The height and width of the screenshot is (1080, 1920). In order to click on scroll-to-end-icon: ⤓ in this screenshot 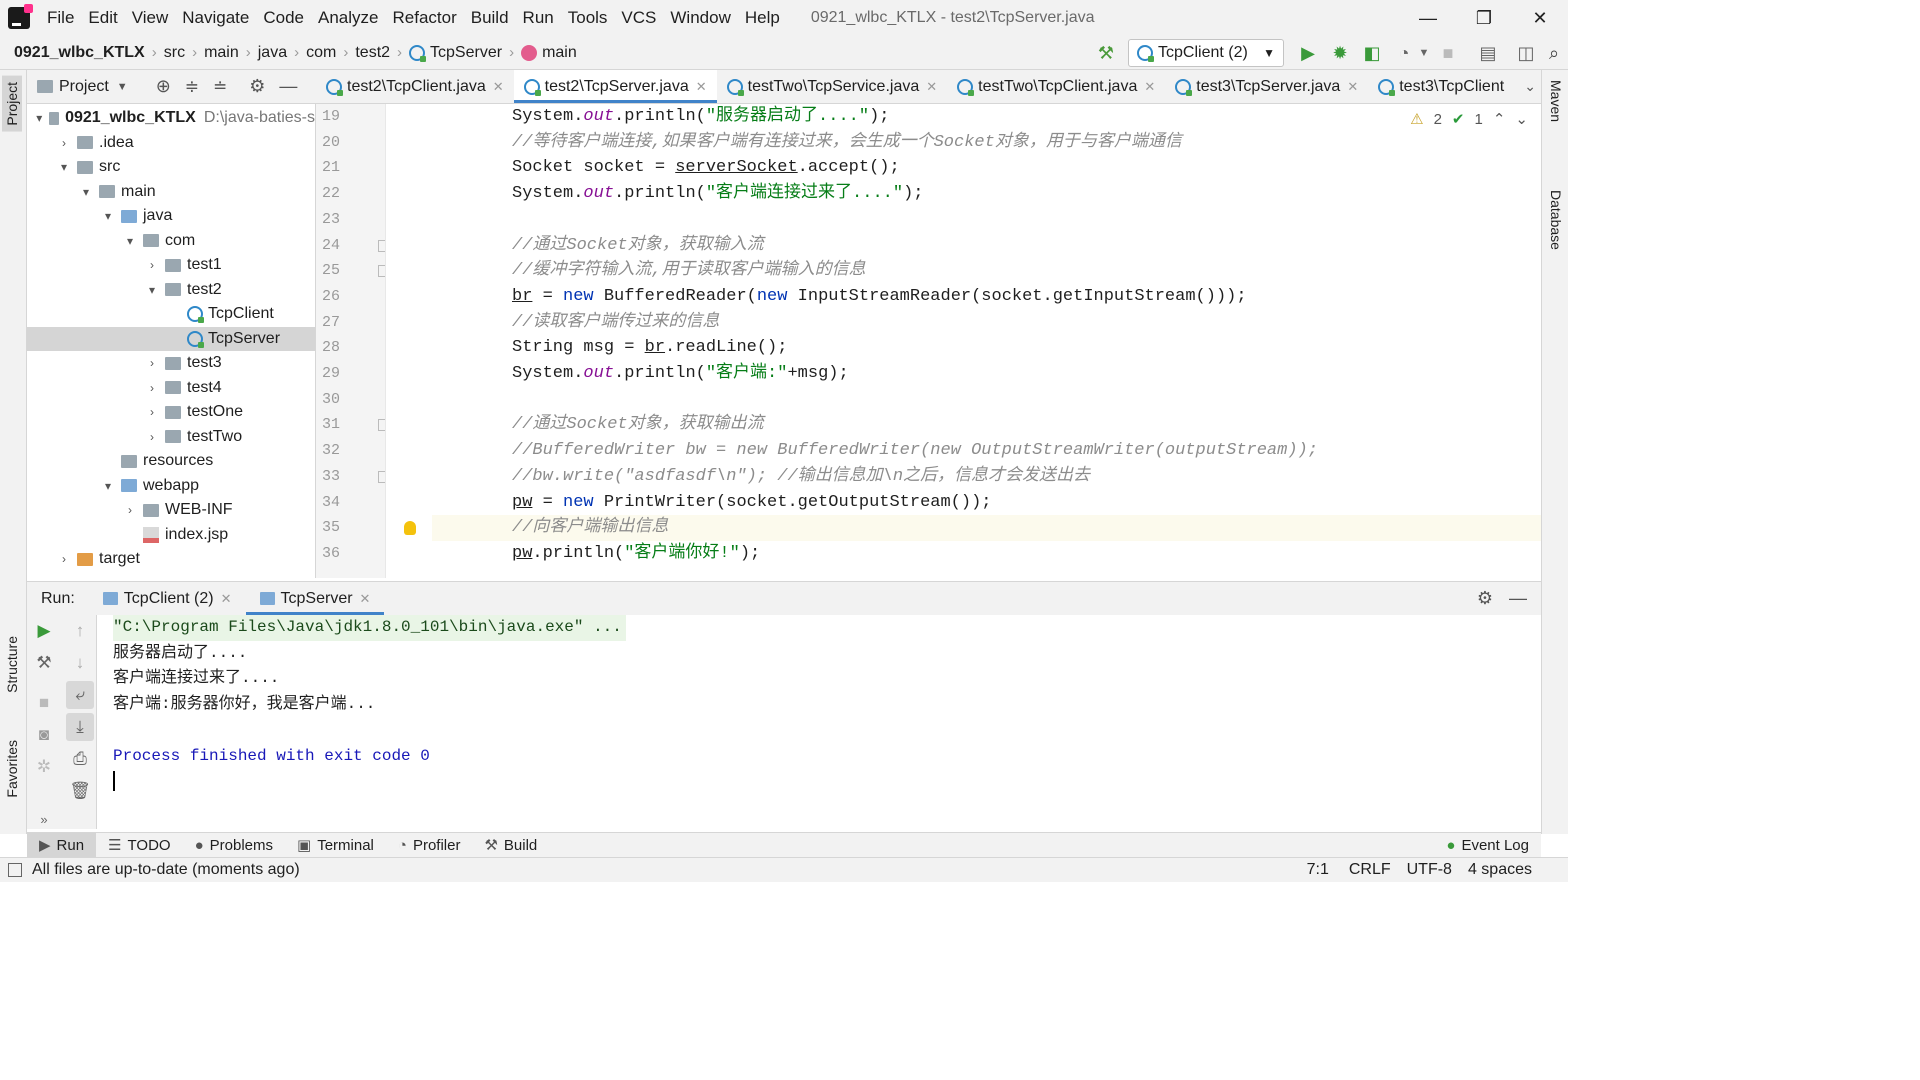, I will do `click(80, 727)`.